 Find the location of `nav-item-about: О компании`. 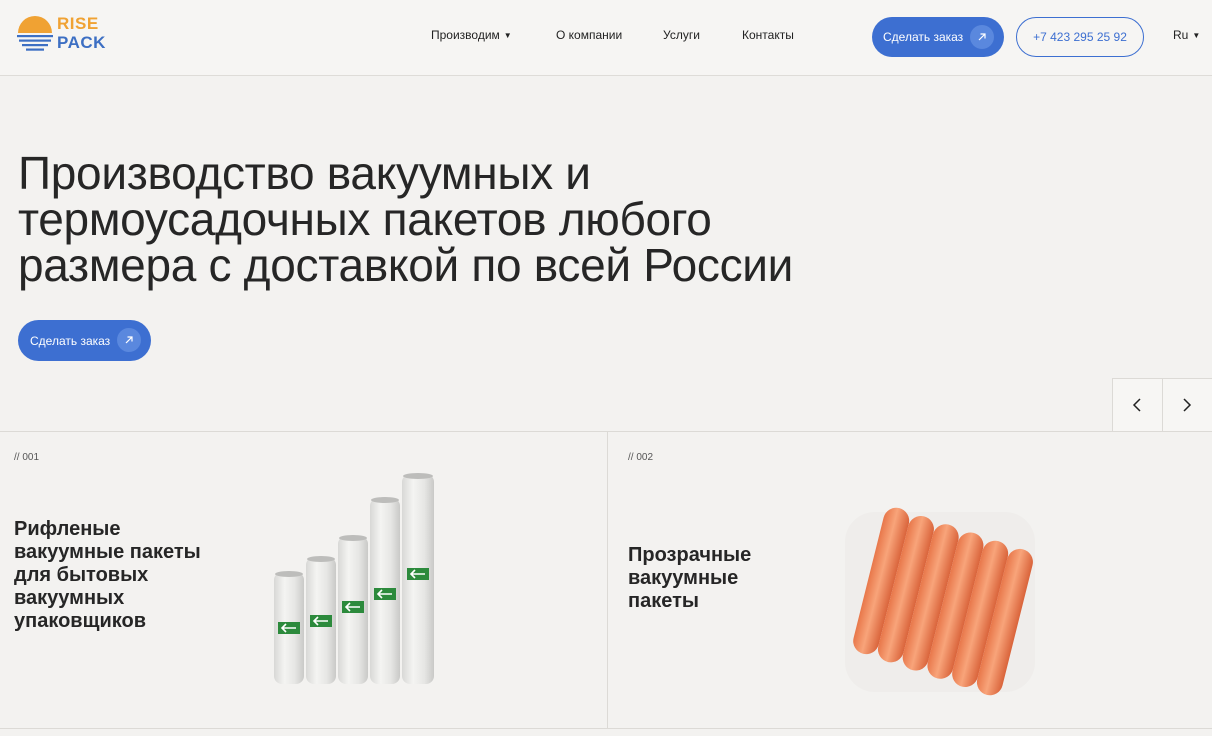

nav-item-about: О компании is located at coordinates (589, 35).